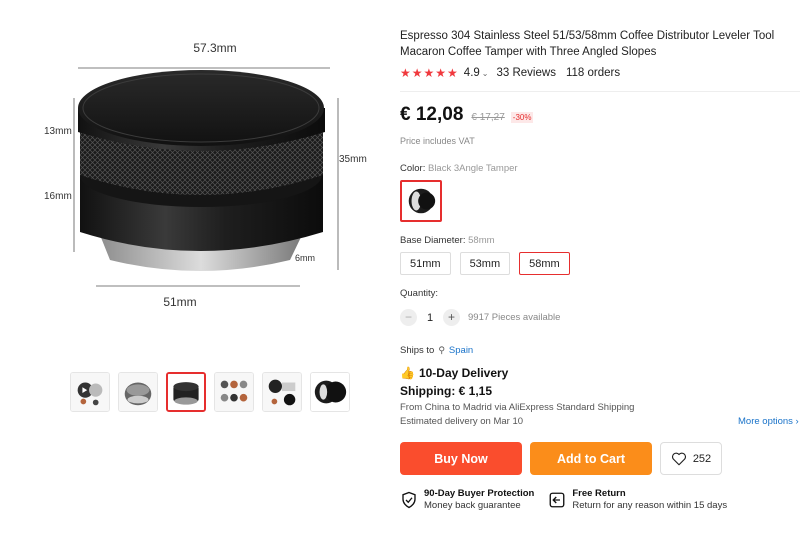 The width and height of the screenshot is (800, 539). Describe the element at coordinates (407, 373) in the screenshot. I see `fast-delivery-icon: 👍` at that location.